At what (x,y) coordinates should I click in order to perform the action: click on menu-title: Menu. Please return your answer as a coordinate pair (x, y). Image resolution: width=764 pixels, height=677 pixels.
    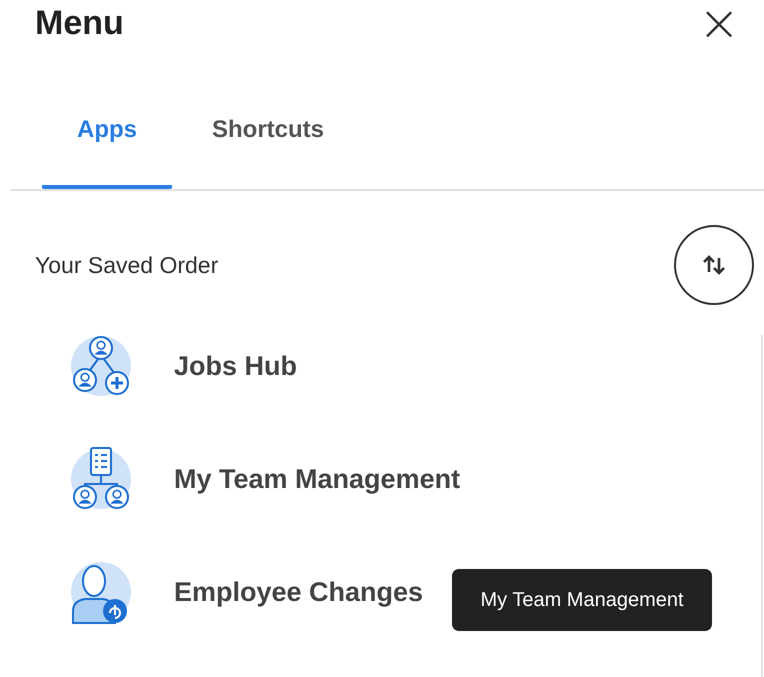
    Looking at the image, I should click on (79, 23).